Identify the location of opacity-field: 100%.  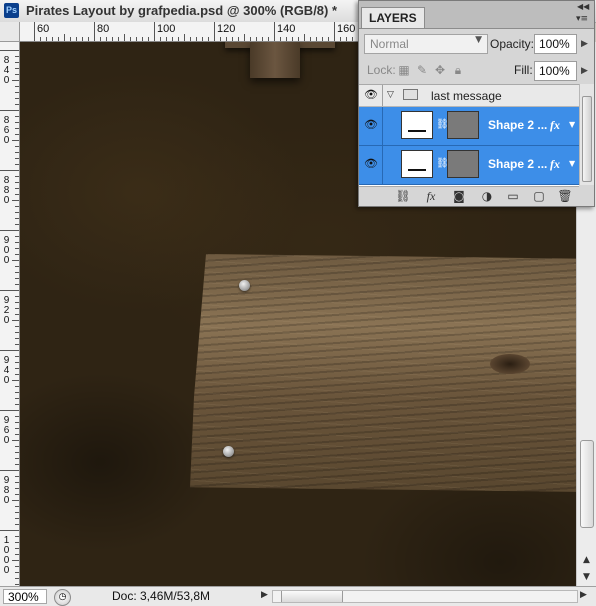
(555, 44).